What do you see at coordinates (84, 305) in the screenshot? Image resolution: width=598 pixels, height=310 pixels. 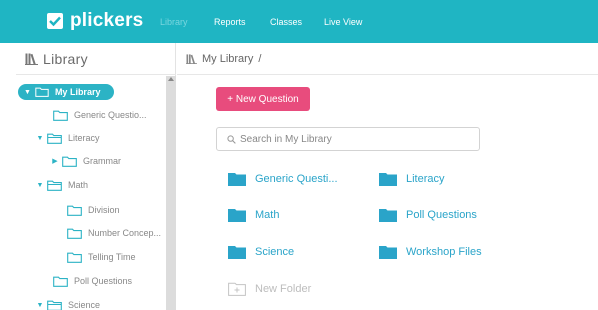 I see `sidebar-item-label: Science` at bounding box center [84, 305].